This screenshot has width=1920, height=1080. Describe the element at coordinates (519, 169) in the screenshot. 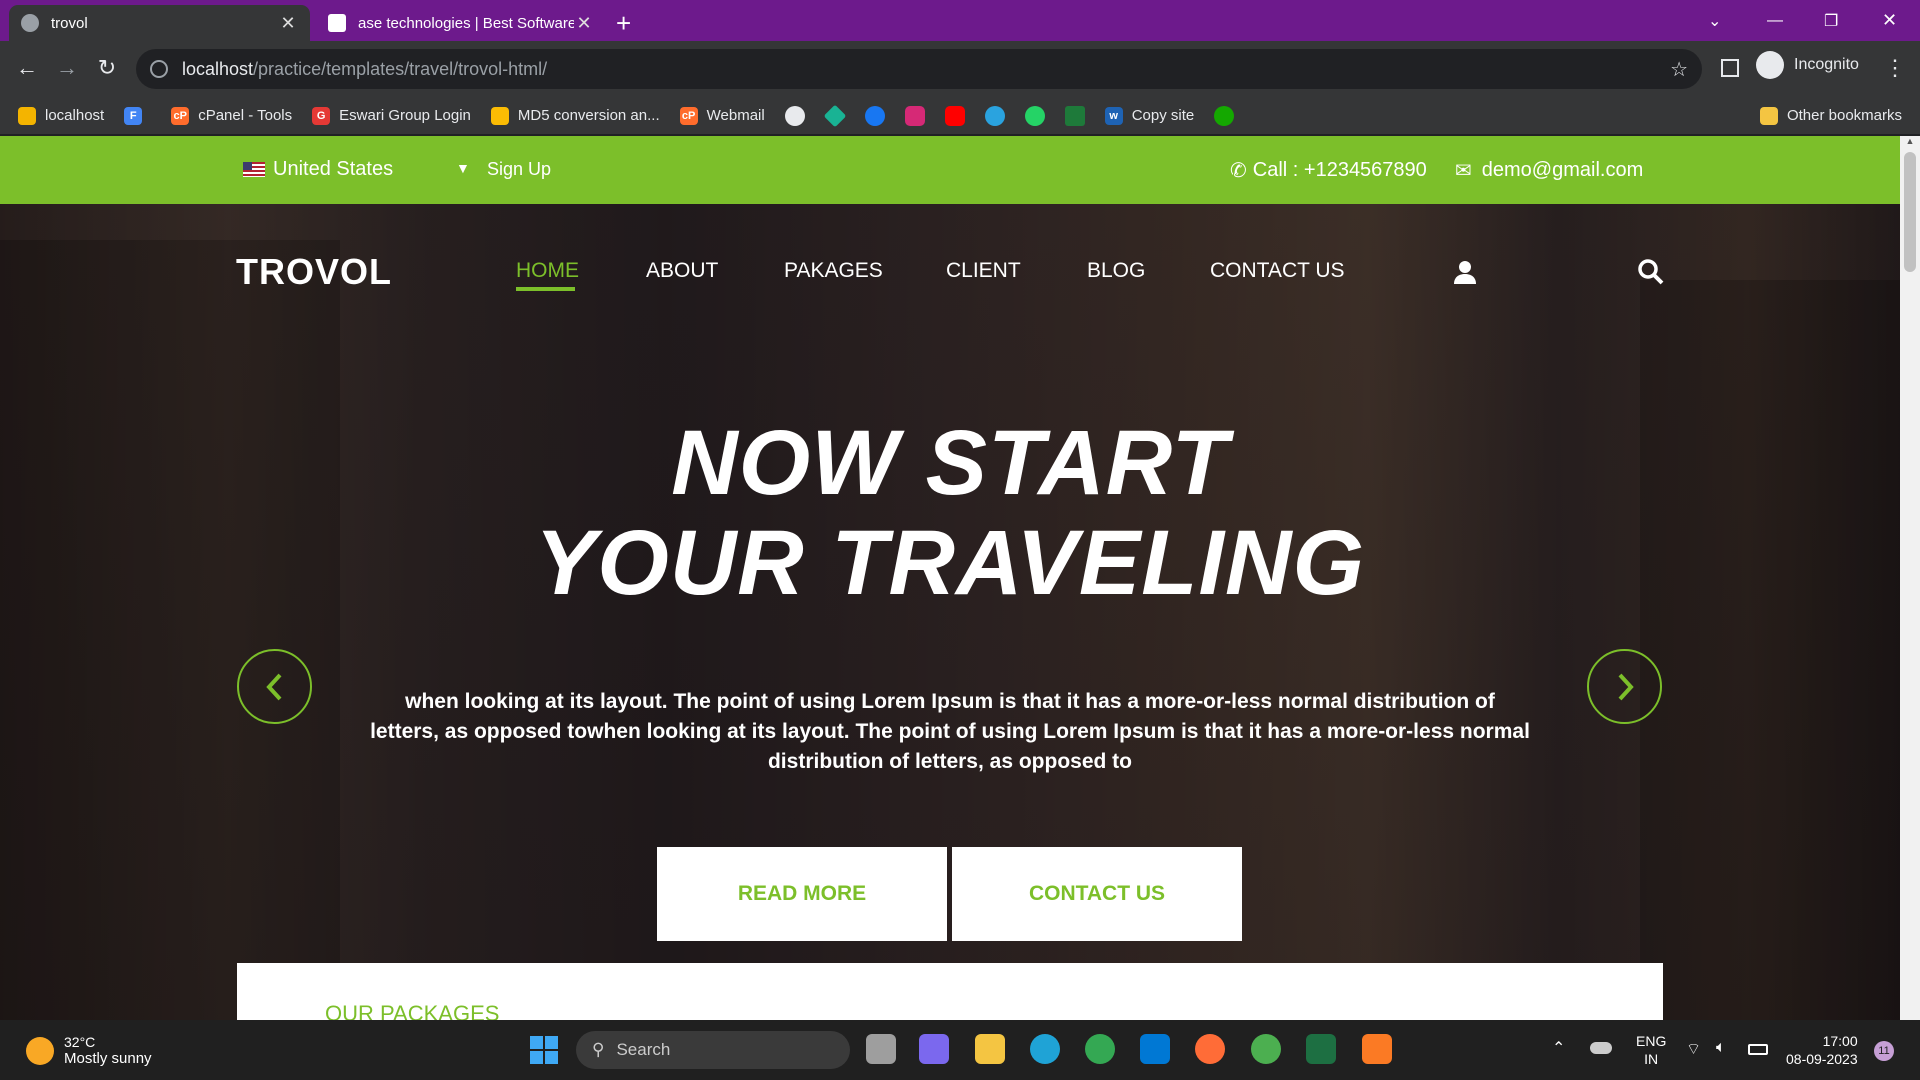

I see `signup-link: Sign Up` at that location.